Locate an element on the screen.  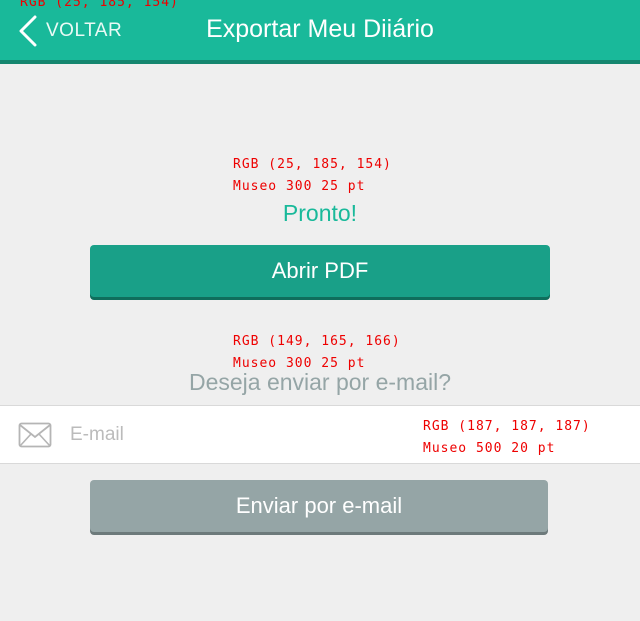
envelope-icon is located at coordinates (35, 437).